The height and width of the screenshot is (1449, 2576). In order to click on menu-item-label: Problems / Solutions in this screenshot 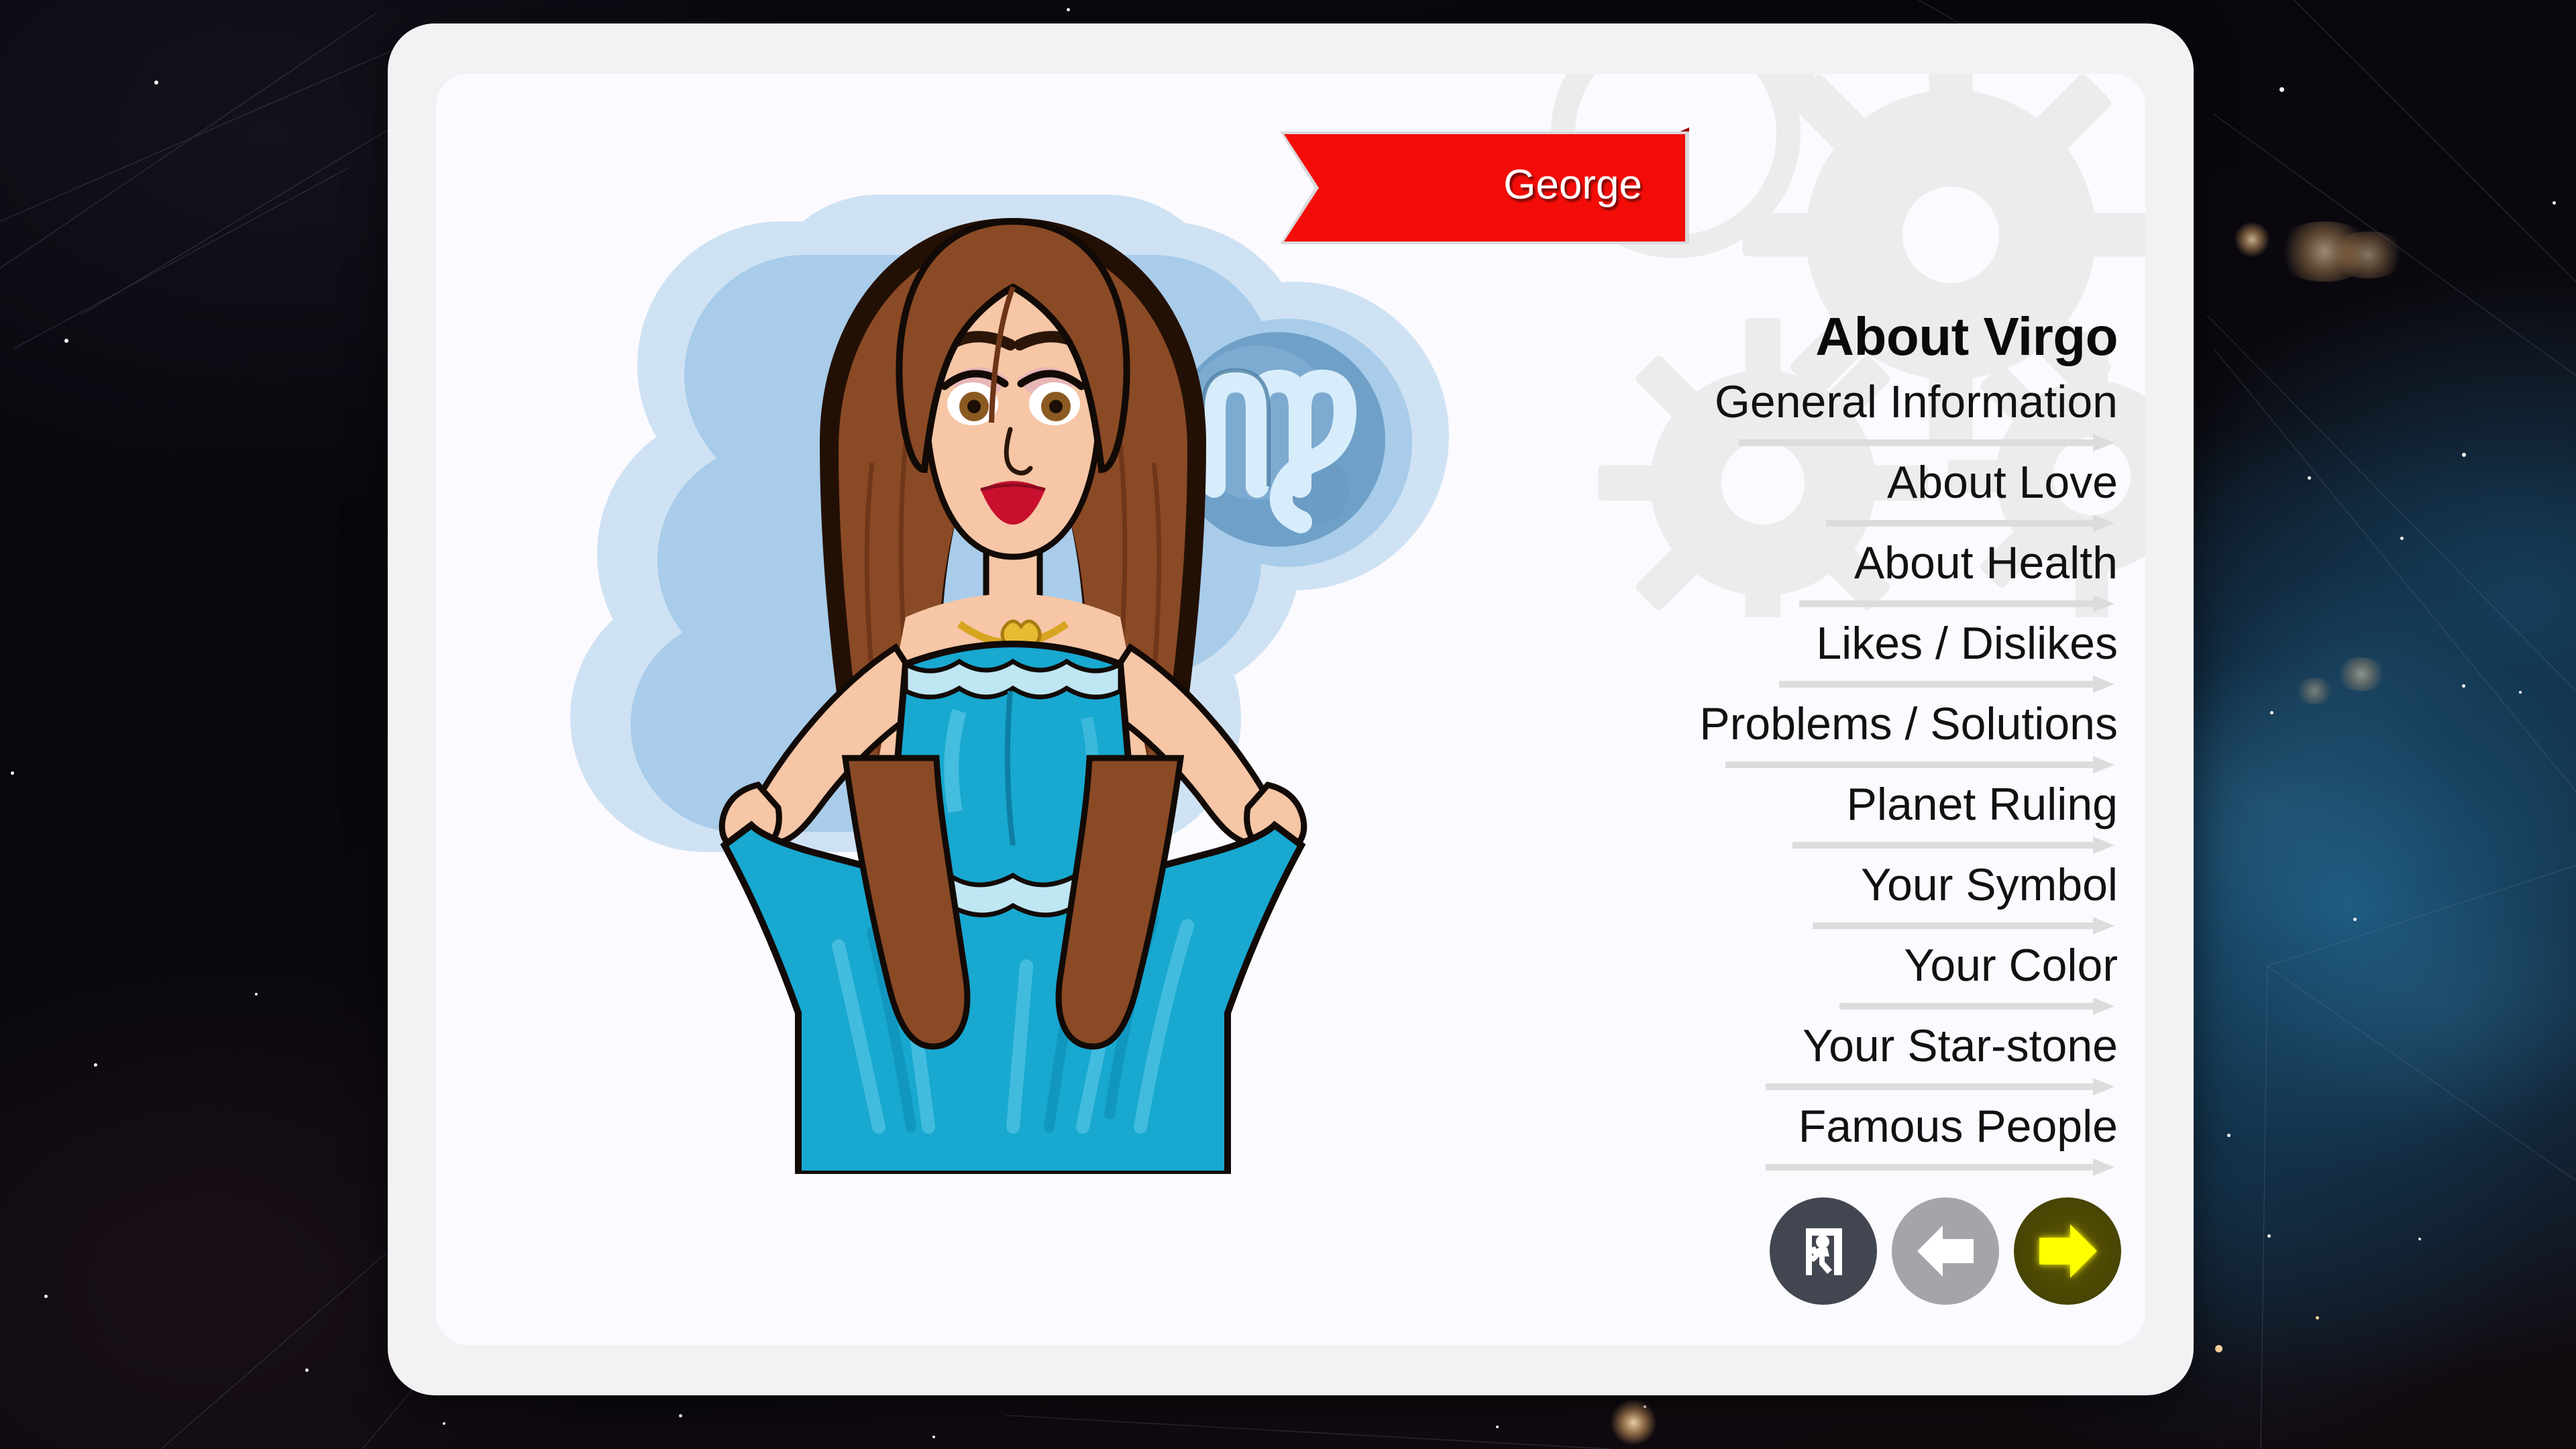, I will do `click(1908, 723)`.